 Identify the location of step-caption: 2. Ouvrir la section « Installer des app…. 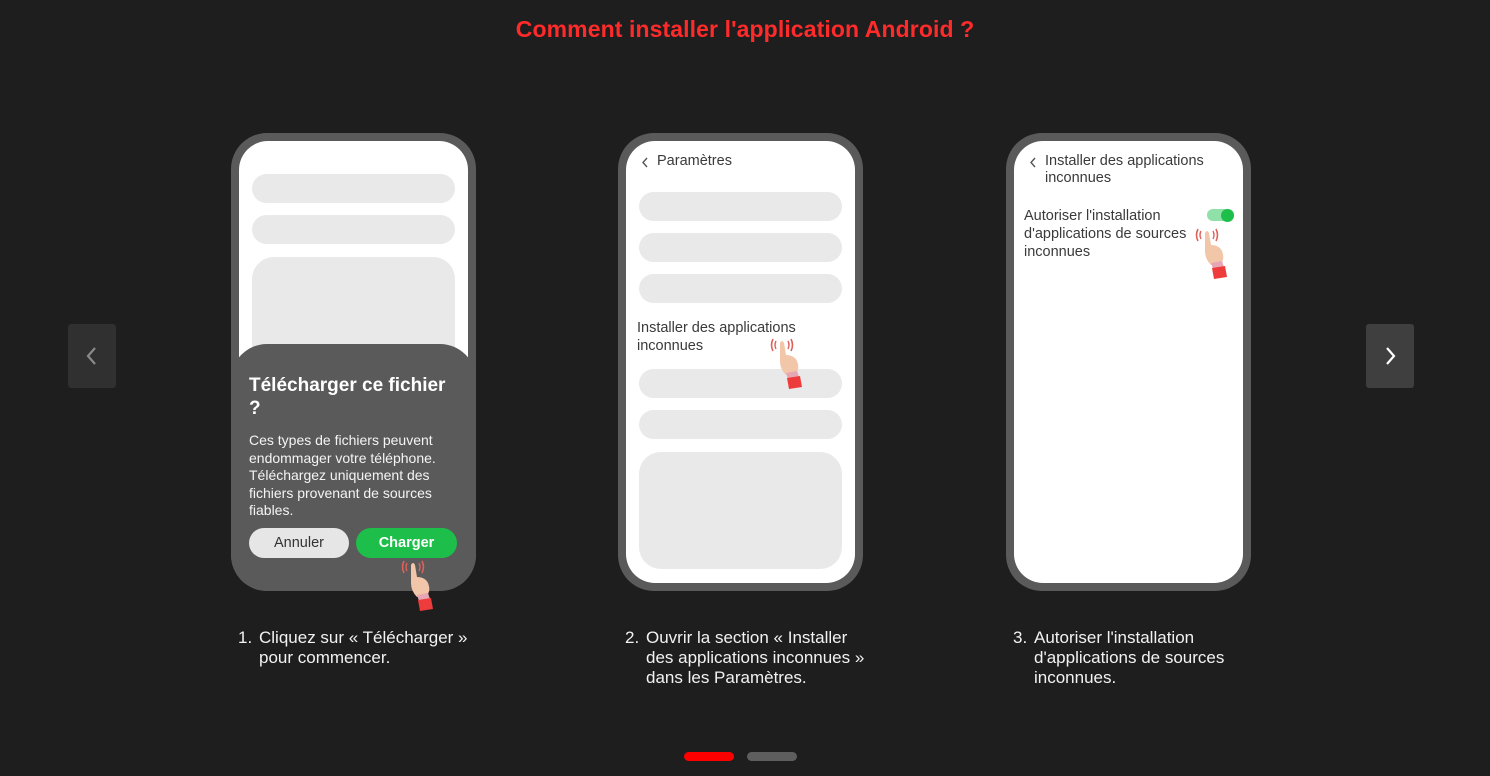
(745, 658).